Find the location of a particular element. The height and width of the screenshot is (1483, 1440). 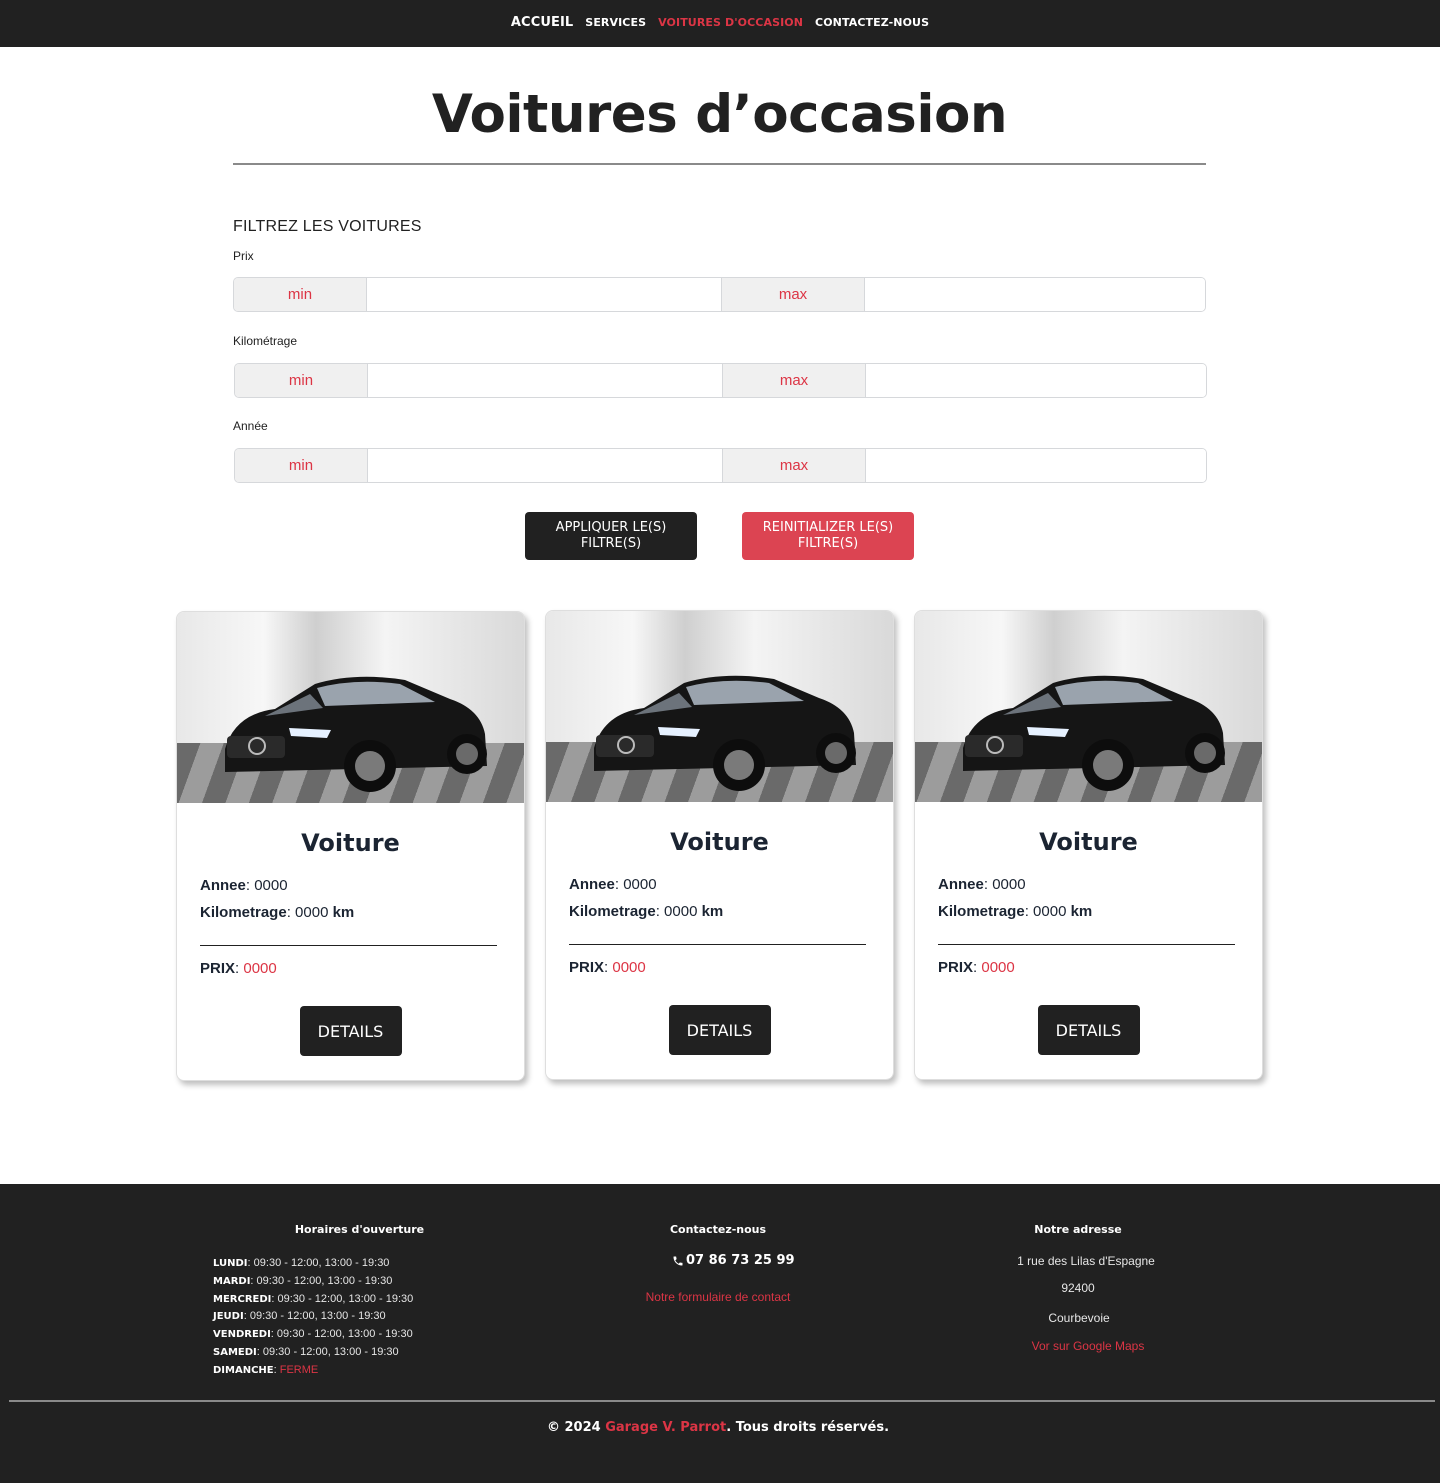

address-title: Notre adresse is located at coordinates (1078, 1229).